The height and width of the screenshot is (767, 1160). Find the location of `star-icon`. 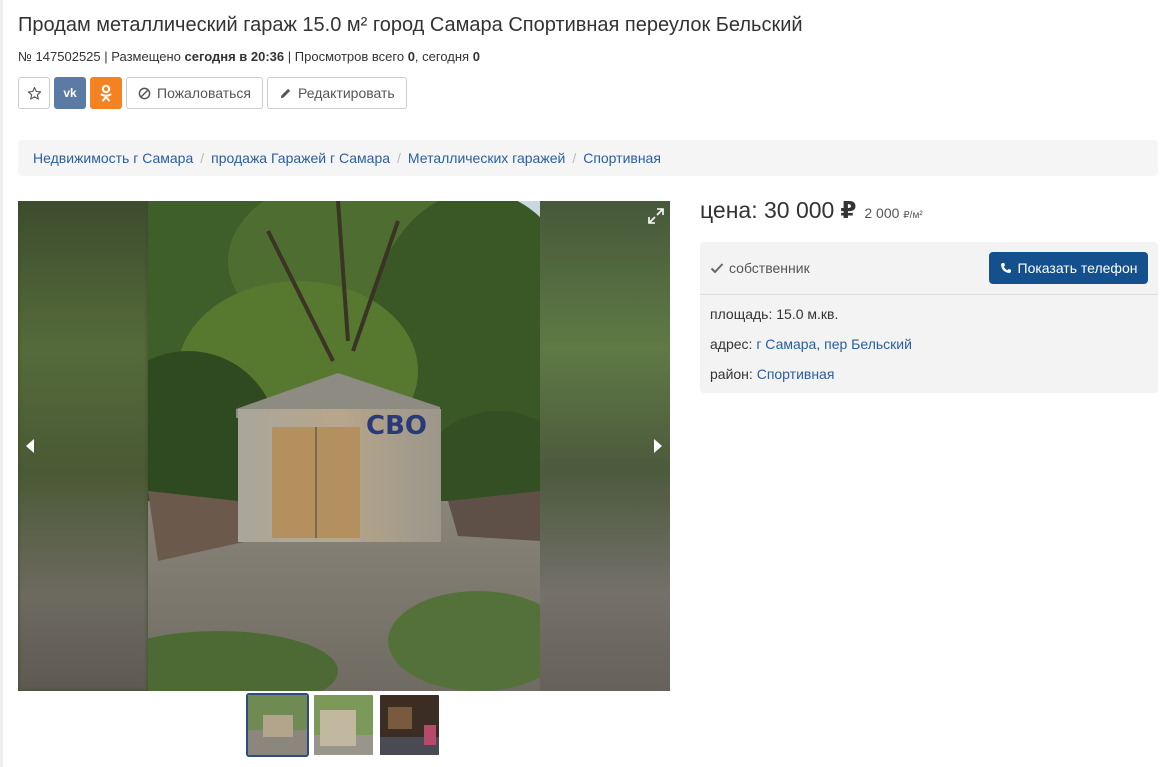

star-icon is located at coordinates (34, 93).